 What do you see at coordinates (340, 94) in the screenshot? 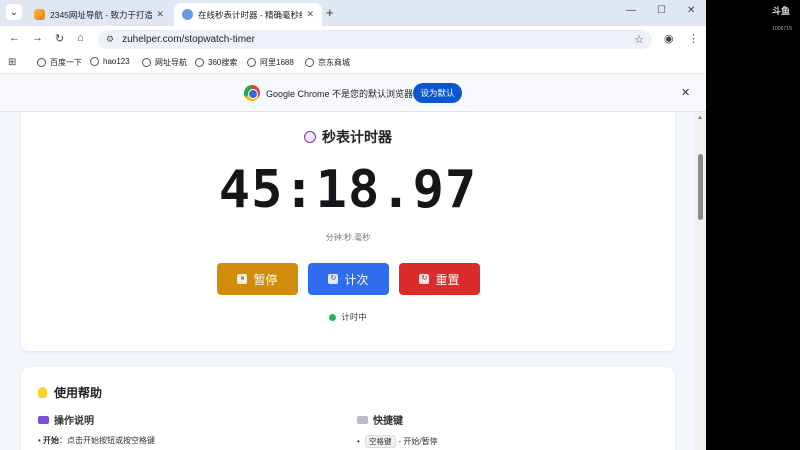
I see `infobar-message: Google Chrome 不是您的默认浏览器` at bounding box center [340, 94].